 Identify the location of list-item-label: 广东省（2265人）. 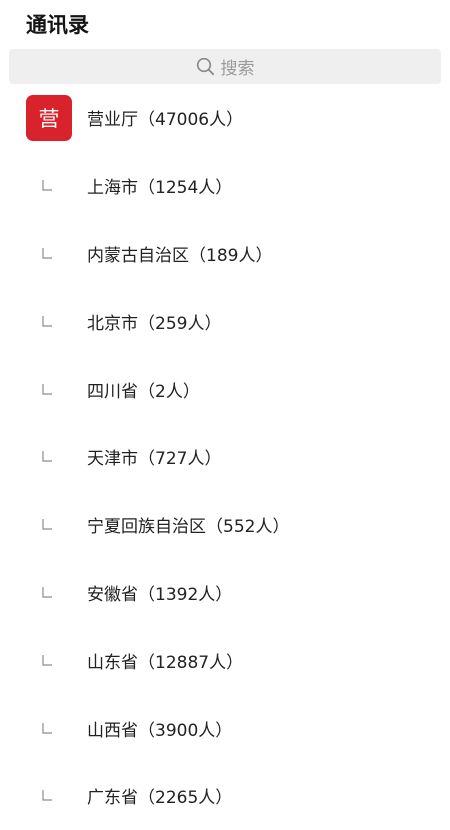
(160, 798).